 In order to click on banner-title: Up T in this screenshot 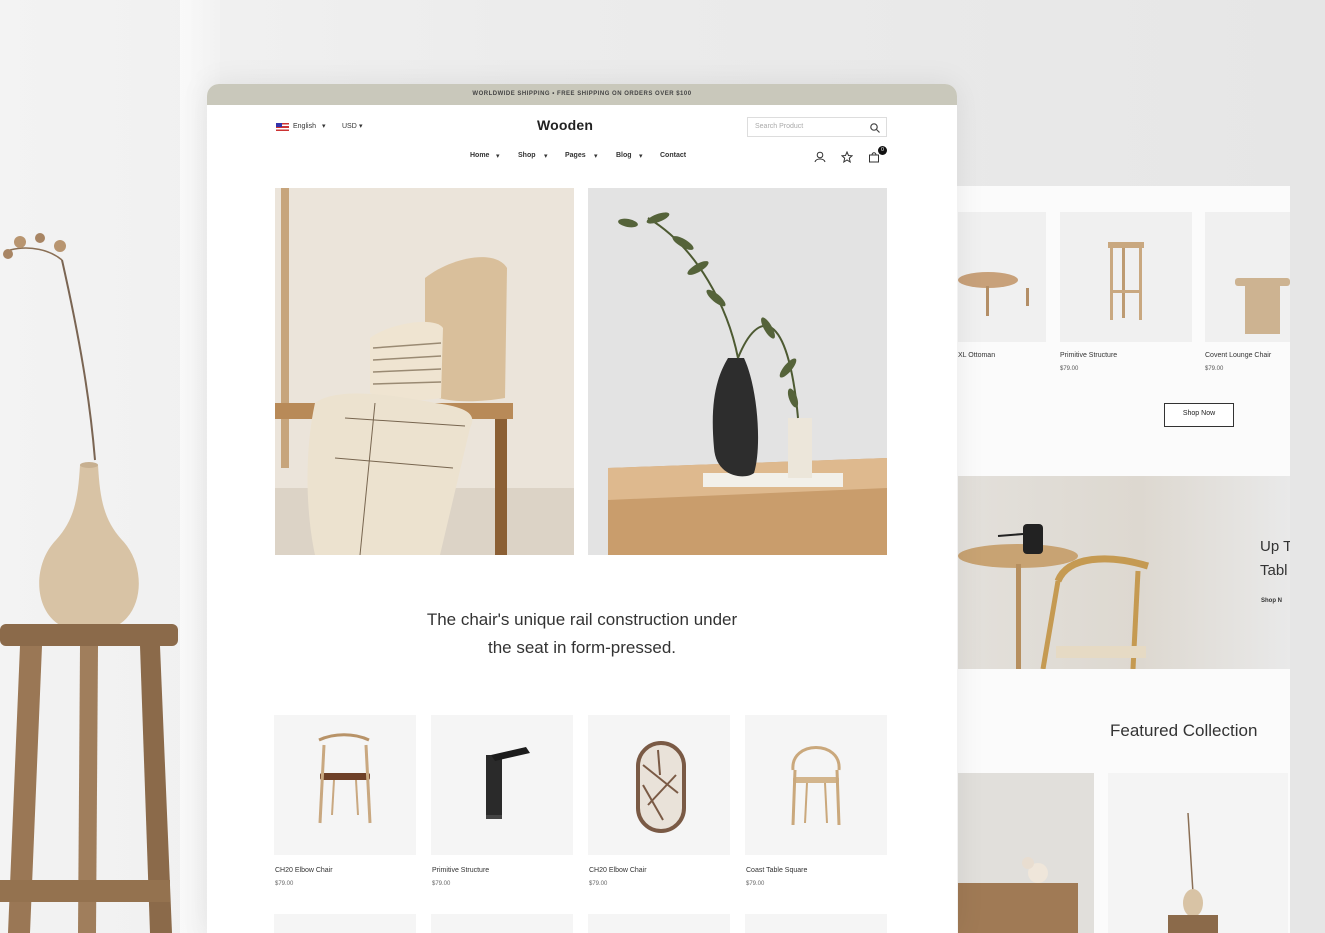, I will do `click(1275, 546)`.